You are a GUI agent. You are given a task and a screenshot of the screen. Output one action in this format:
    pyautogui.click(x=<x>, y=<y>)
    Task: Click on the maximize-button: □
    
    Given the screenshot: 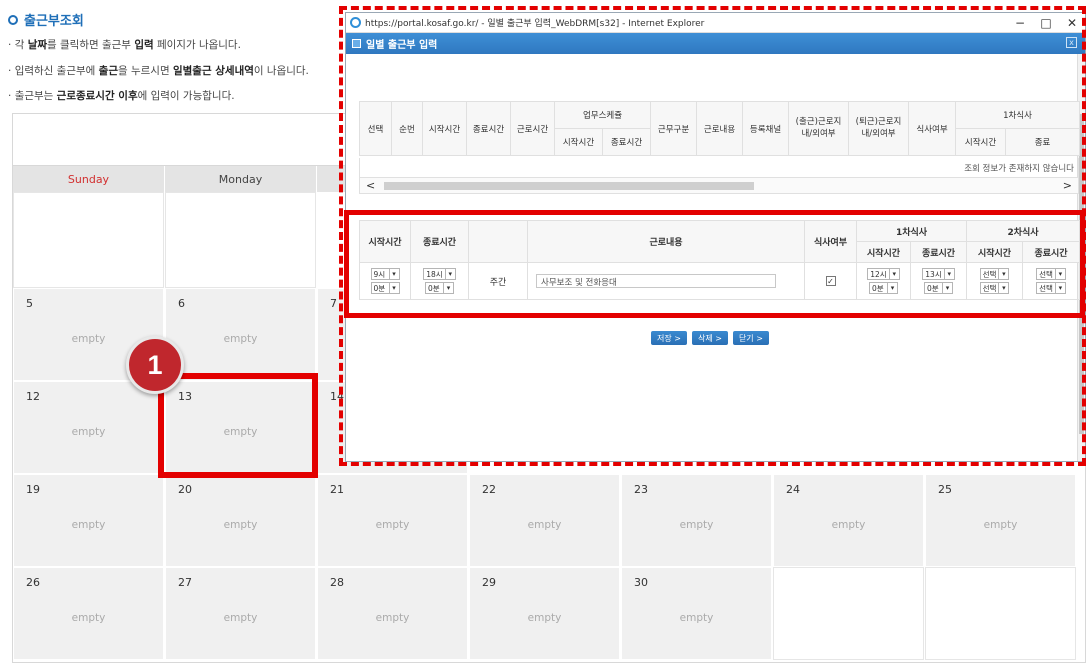 What is the action you would take?
    pyautogui.click(x=1046, y=23)
    